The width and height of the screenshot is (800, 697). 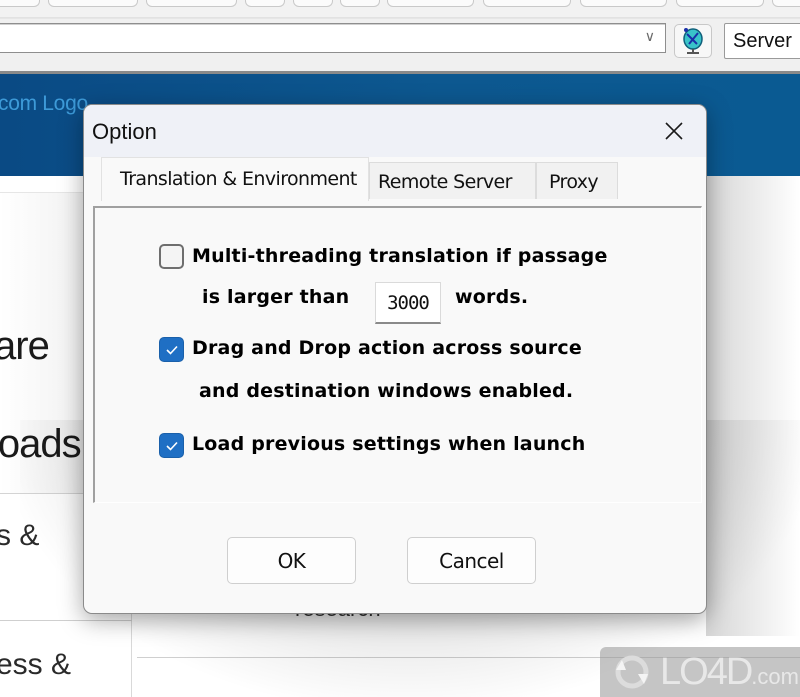 I want to click on close-icon, so click(x=674, y=131).